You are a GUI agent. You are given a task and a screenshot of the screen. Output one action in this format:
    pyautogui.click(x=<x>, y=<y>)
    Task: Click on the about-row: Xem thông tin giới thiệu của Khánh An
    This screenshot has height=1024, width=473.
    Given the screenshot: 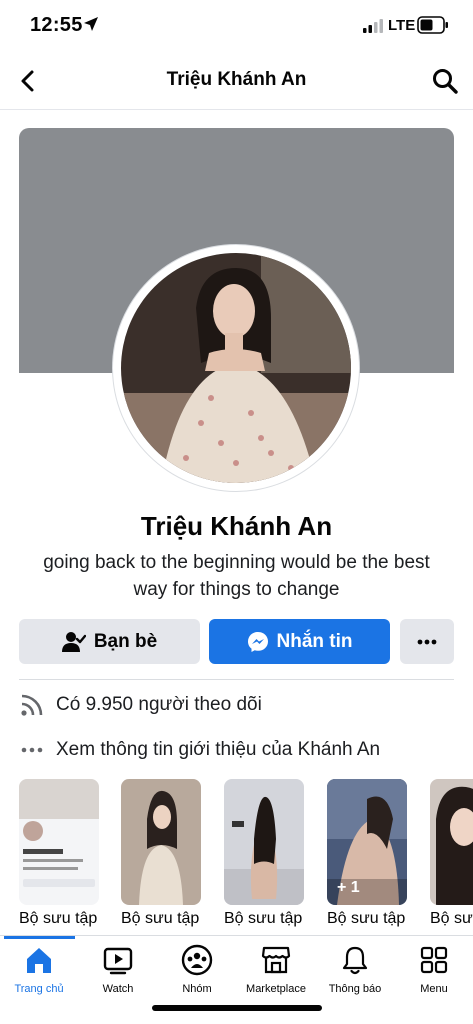 What is the action you would take?
    pyautogui.click(x=239, y=750)
    